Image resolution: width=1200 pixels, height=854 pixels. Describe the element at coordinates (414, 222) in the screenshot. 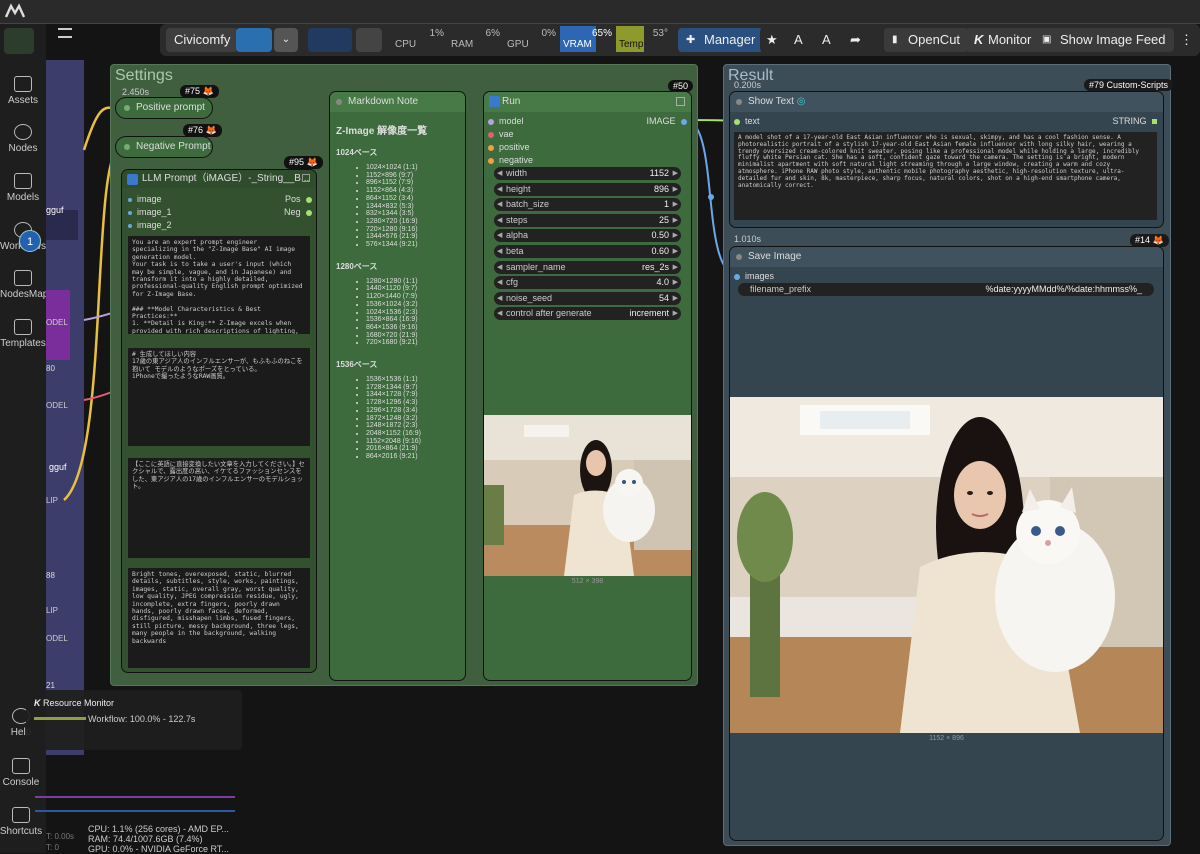

I see `resolution-item: 1280×720 (16:9)` at that location.